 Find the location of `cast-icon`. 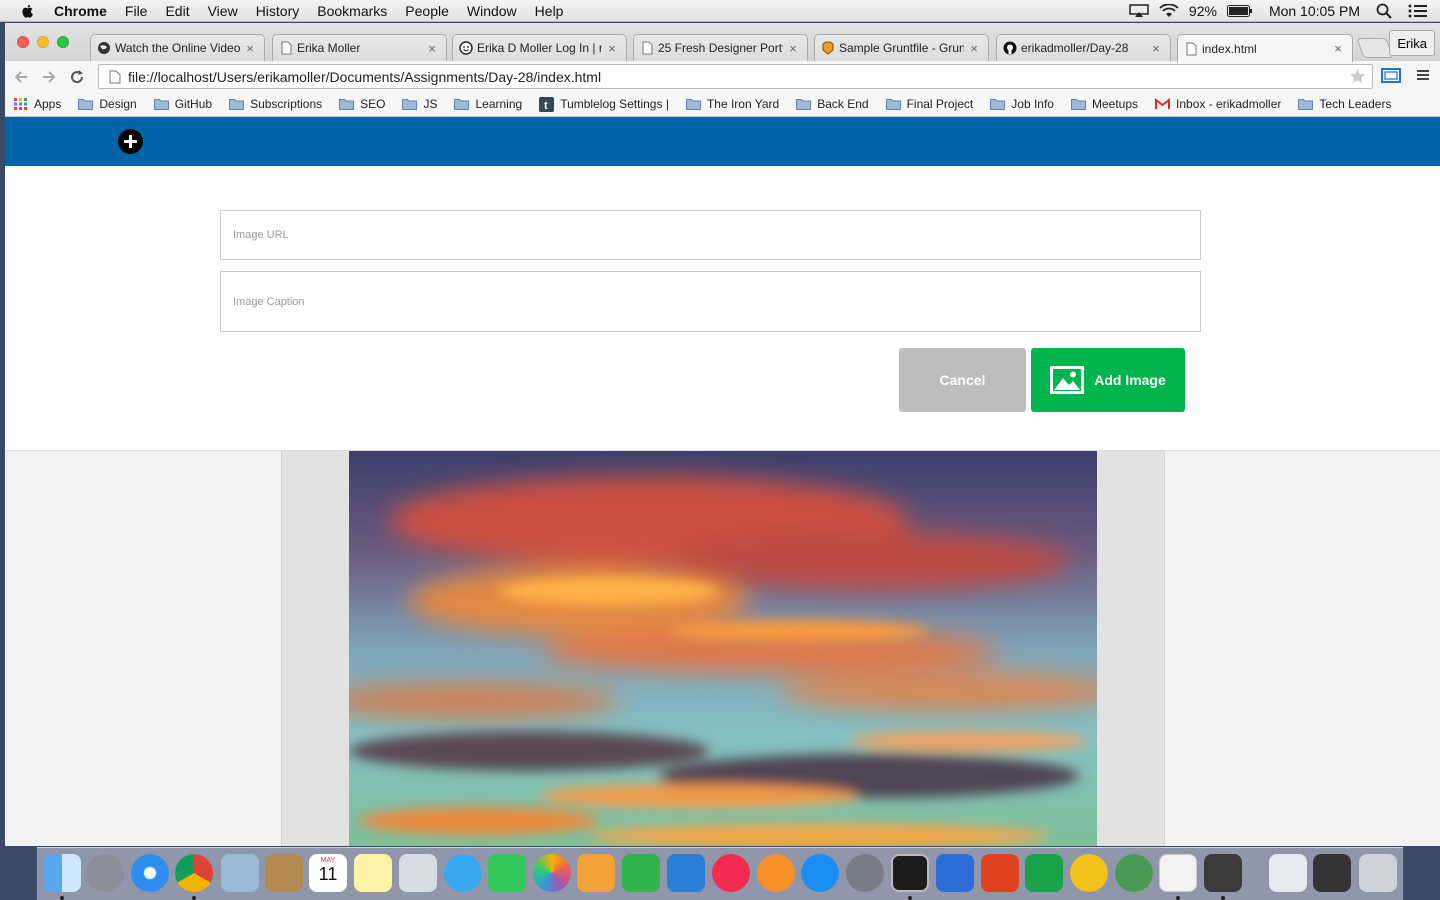

cast-icon is located at coordinates (1391, 76).